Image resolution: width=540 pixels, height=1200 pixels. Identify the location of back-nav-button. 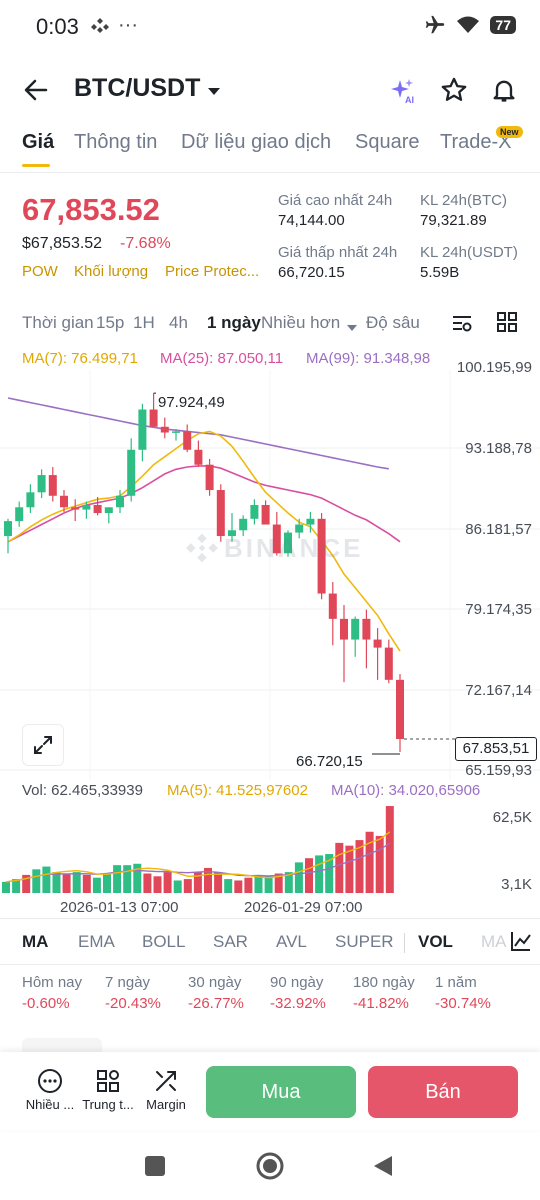
(383, 1168).